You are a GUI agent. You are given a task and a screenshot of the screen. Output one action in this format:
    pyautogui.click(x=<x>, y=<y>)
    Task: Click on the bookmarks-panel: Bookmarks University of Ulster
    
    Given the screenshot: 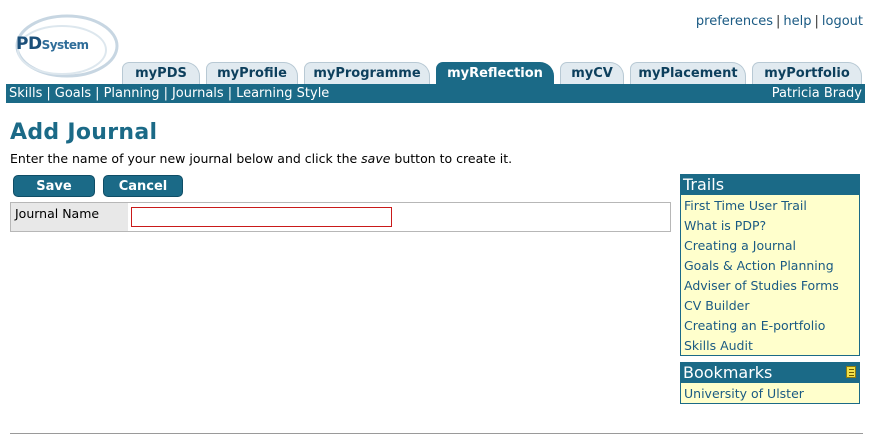 What is the action you would take?
    pyautogui.click(x=770, y=383)
    